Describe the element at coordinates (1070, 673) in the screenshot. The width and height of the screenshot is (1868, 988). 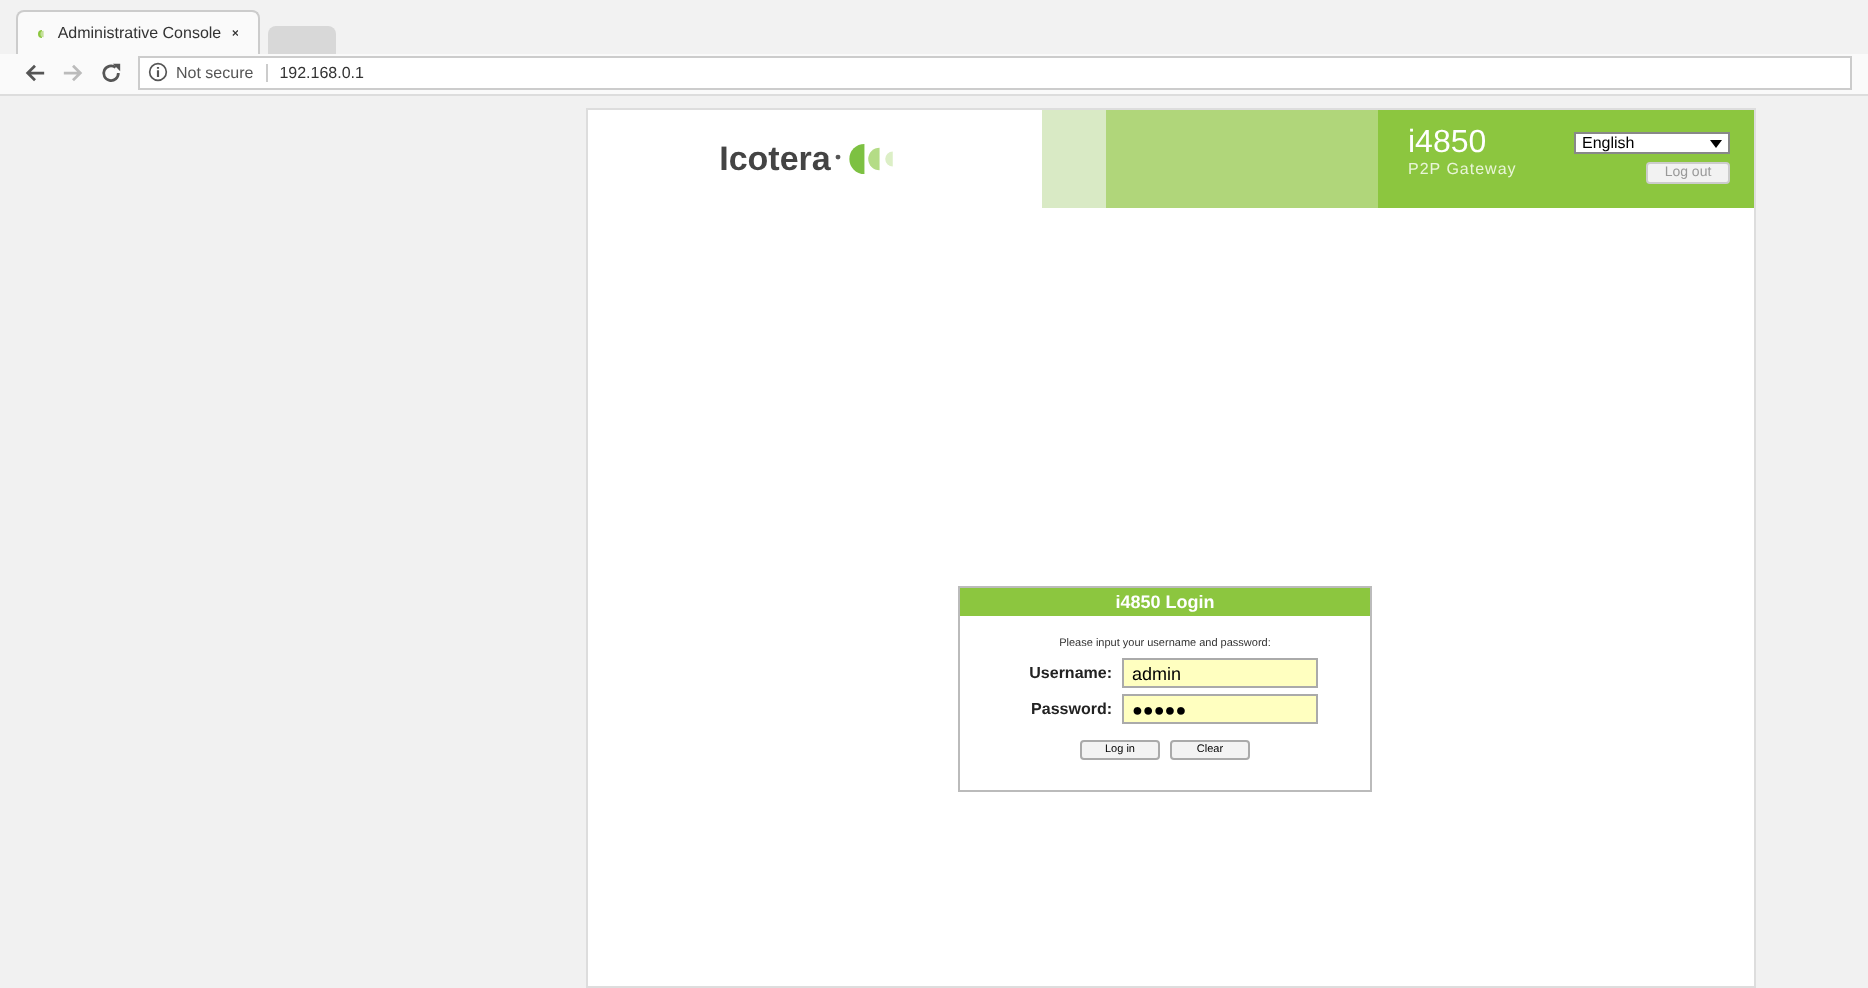
I see `field-label: Username:` at that location.